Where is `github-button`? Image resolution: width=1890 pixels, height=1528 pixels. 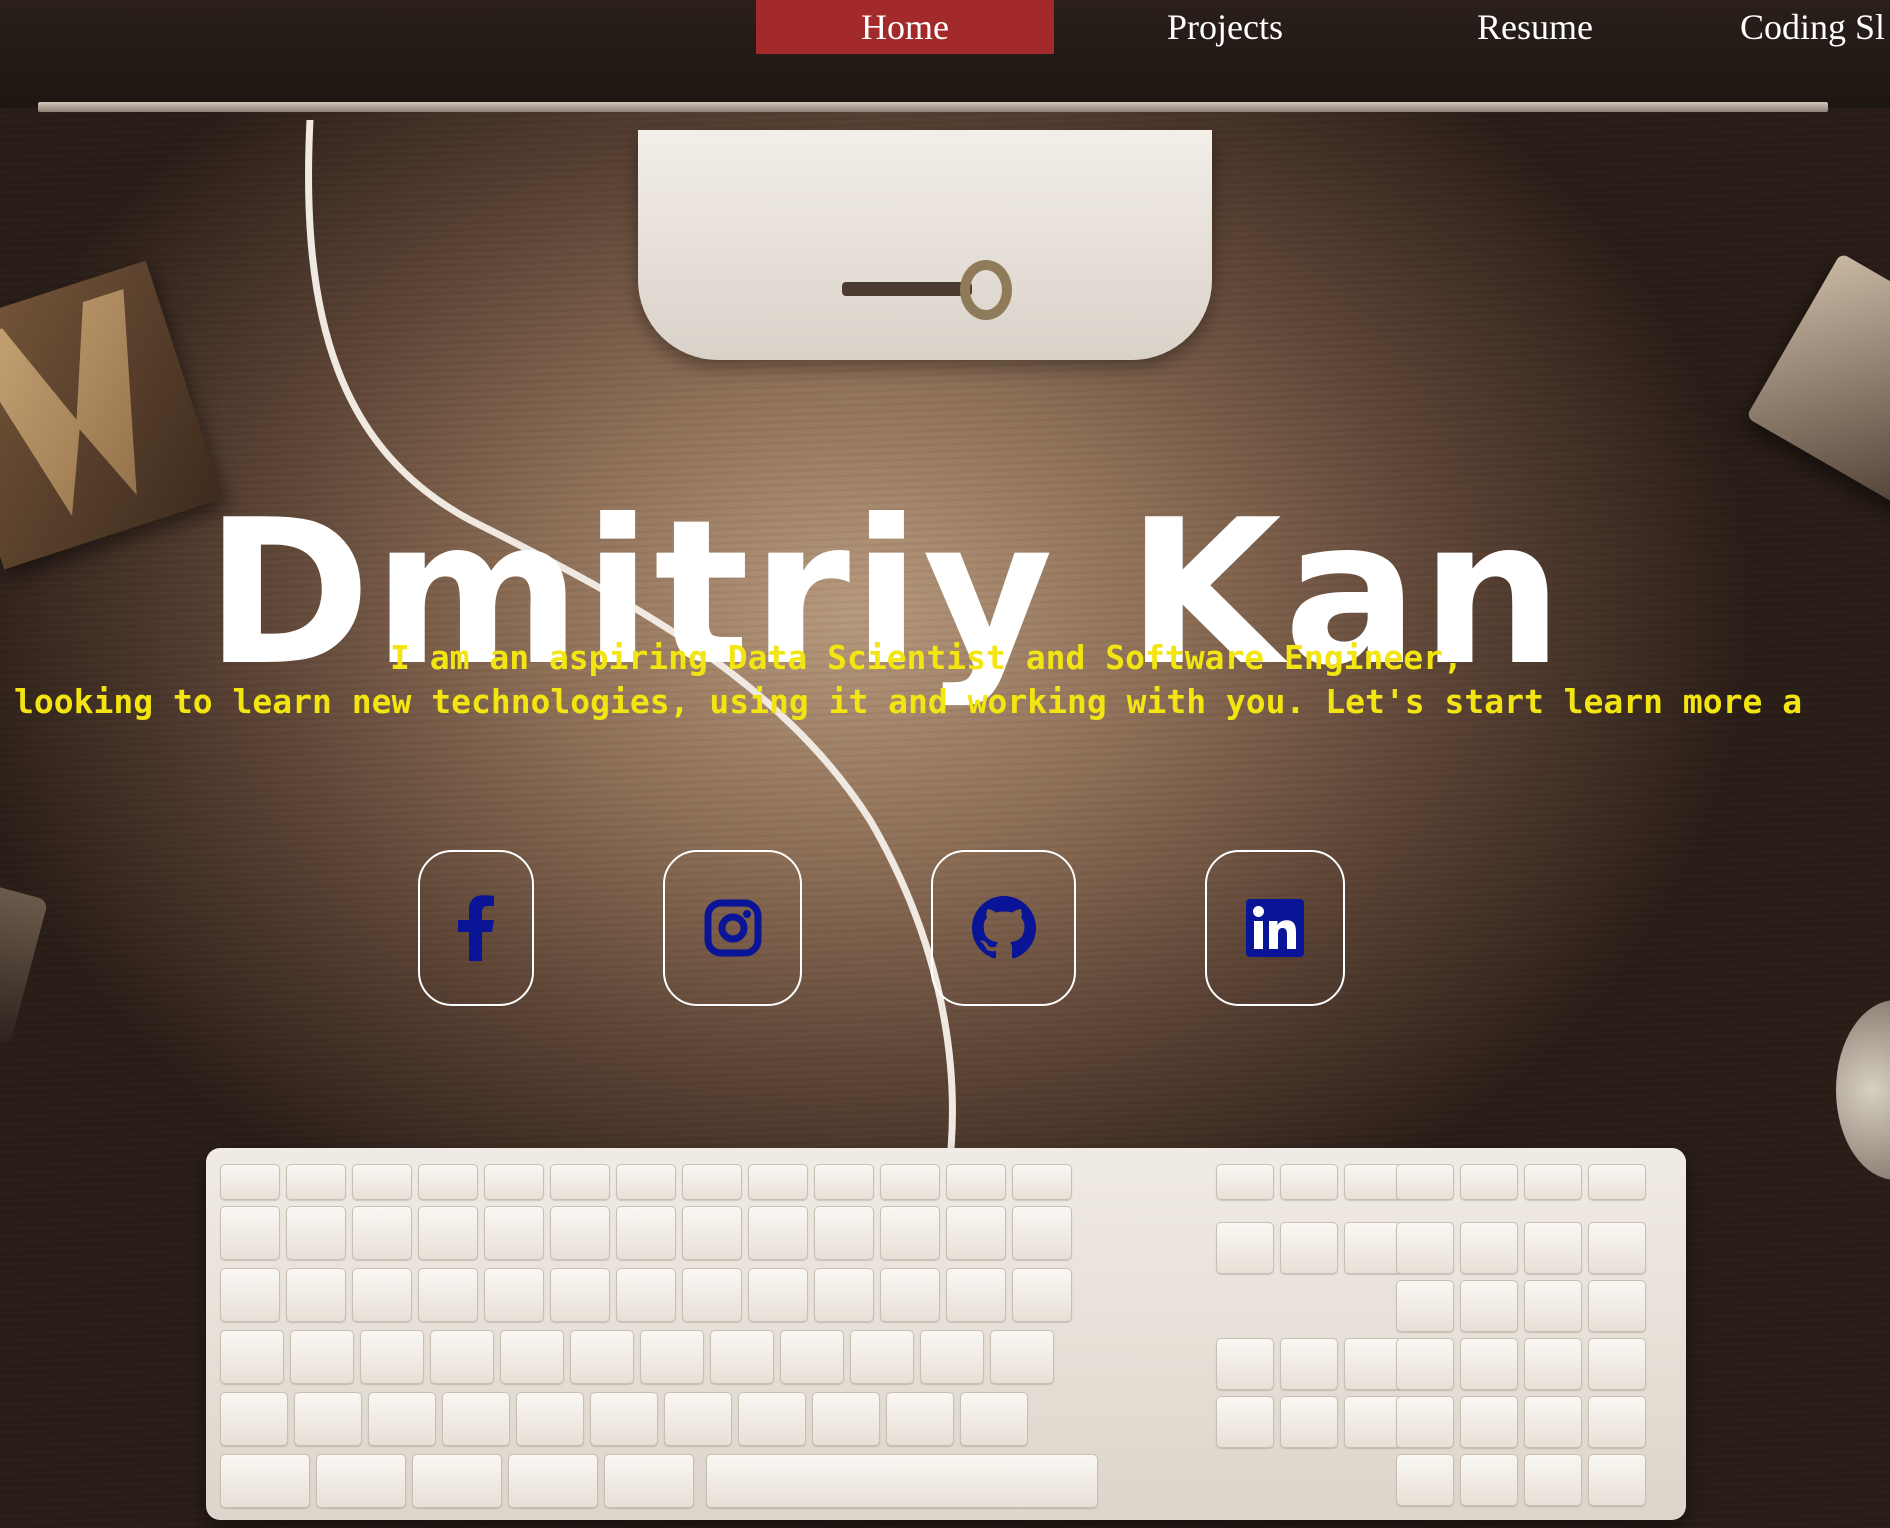 github-button is located at coordinates (1003, 928).